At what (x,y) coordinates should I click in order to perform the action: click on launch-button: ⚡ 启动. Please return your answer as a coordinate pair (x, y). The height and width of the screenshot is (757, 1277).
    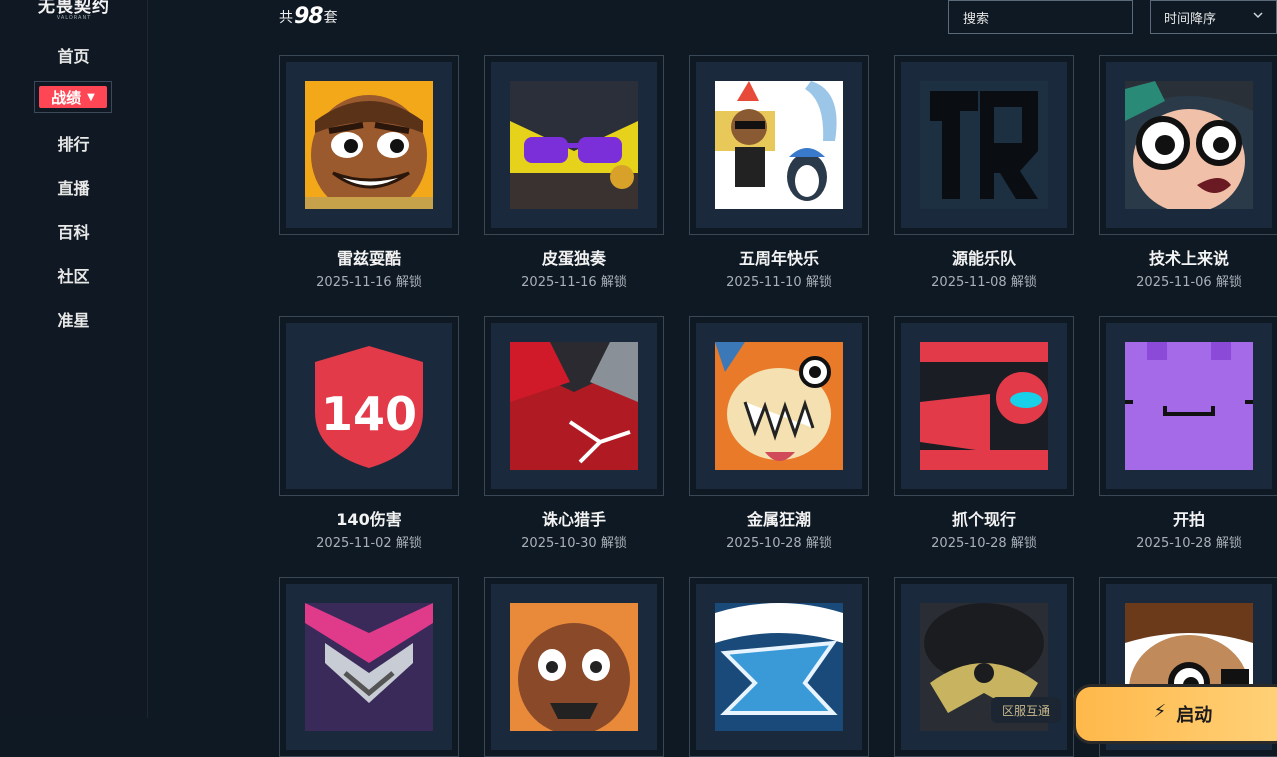
    Looking at the image, I should click on (1175, 714).